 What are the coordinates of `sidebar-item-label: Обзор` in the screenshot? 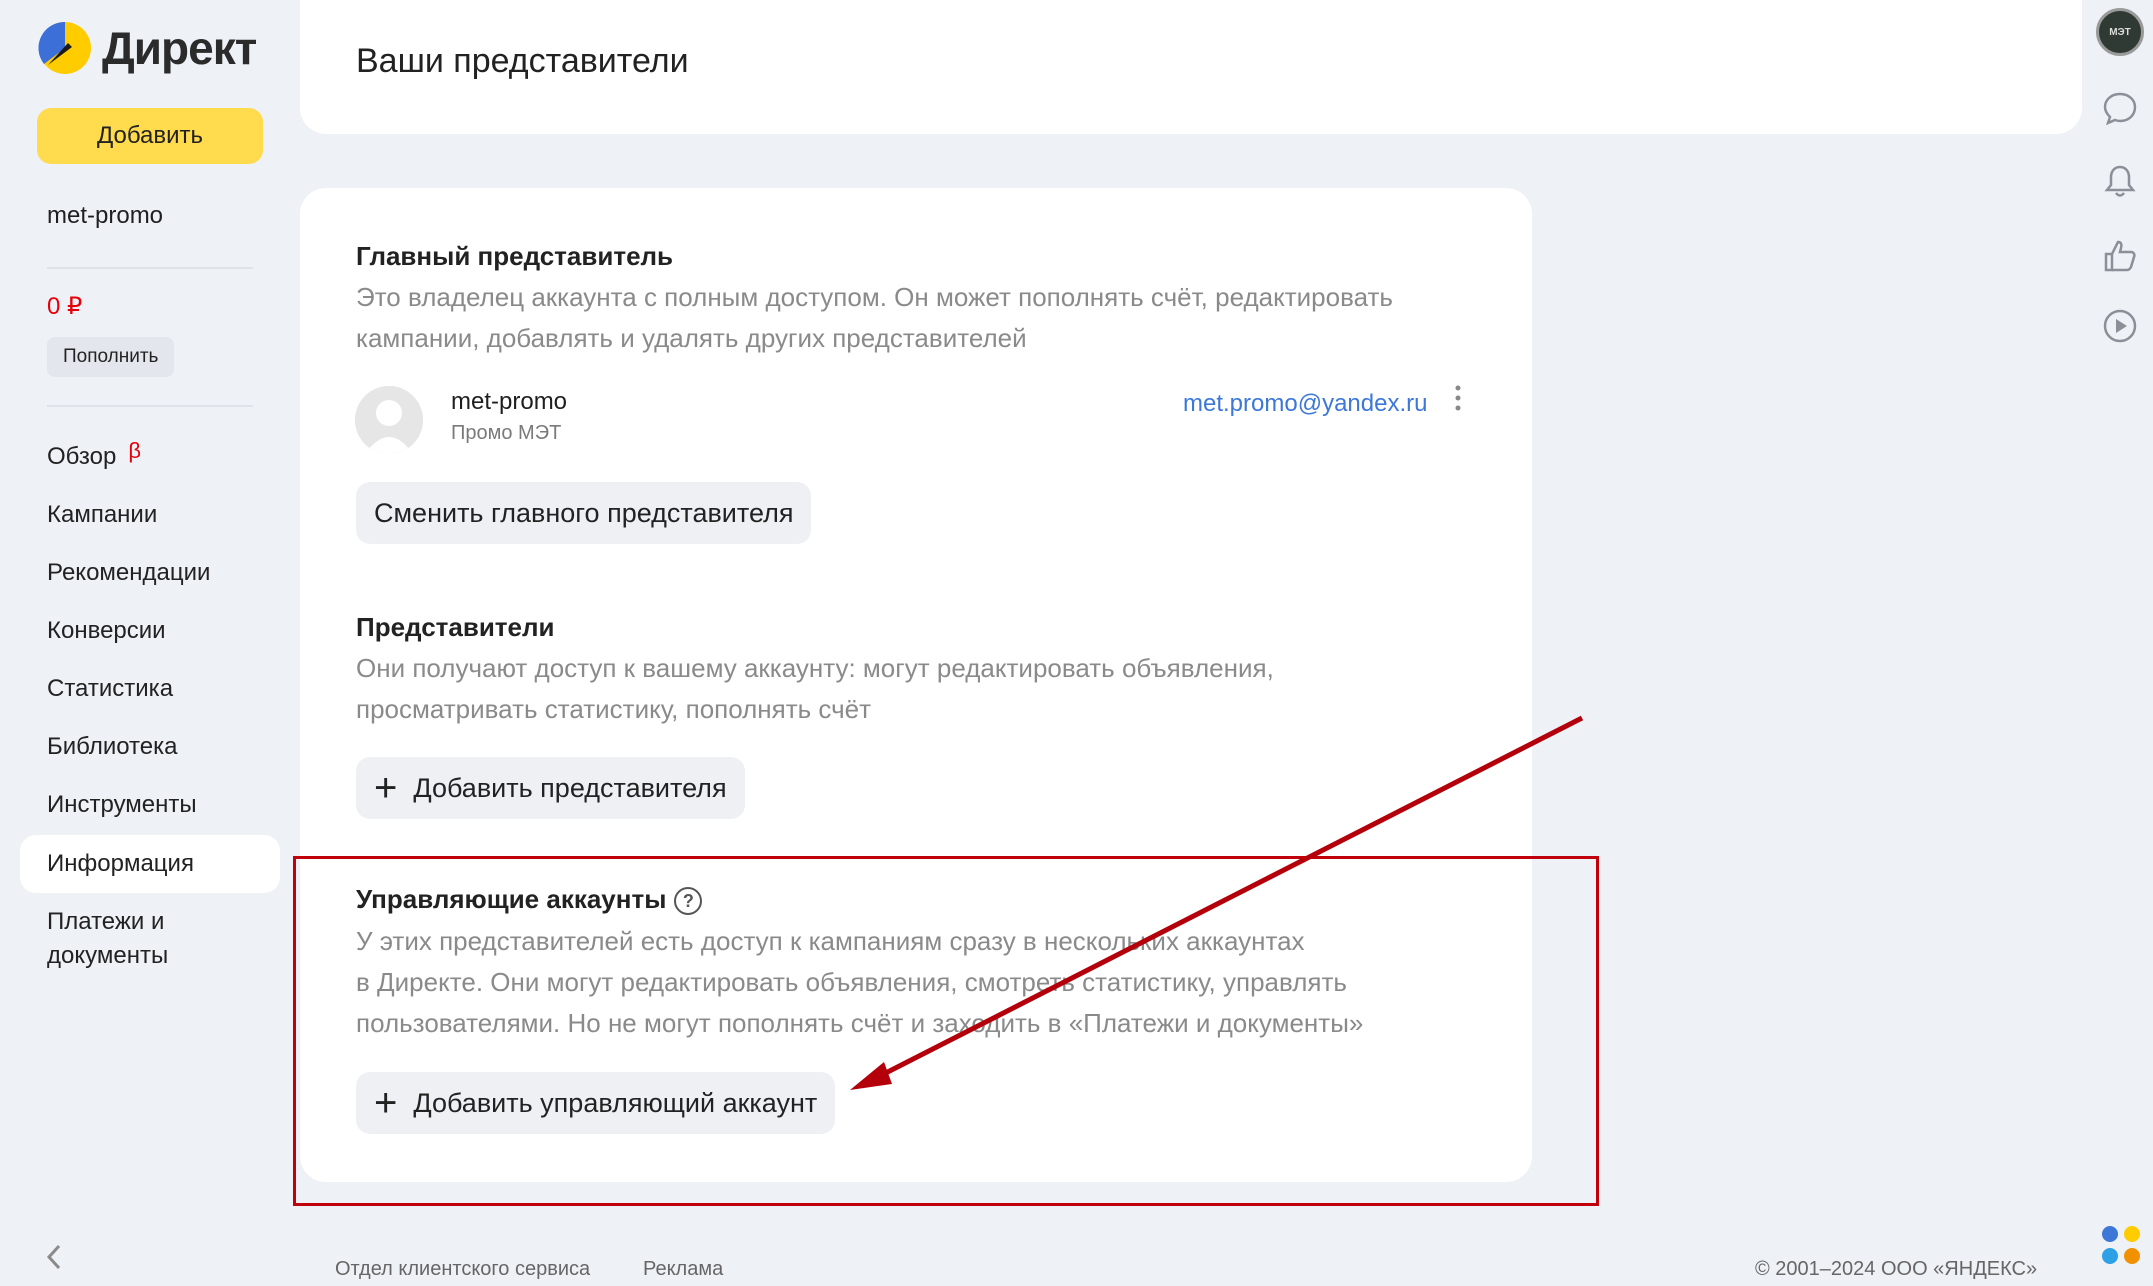 It's located at (82, 456).